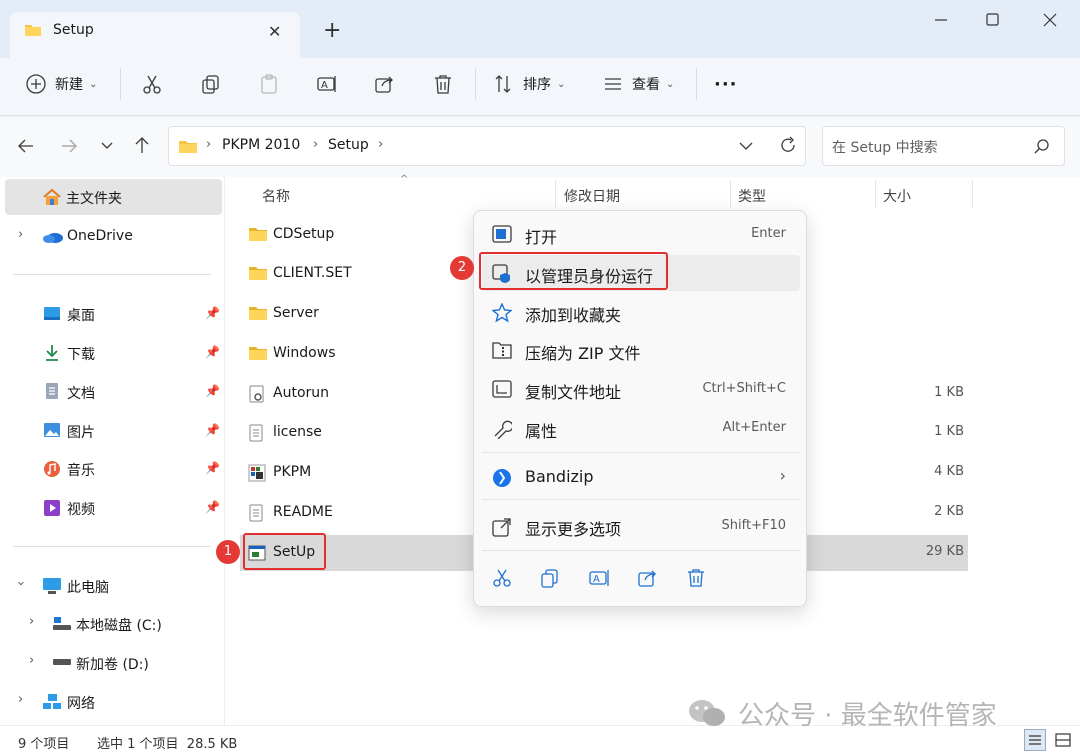 The height and width of the screenshot is (755, 1080). I want to click on sort-label: 排序, so click(537, 85).